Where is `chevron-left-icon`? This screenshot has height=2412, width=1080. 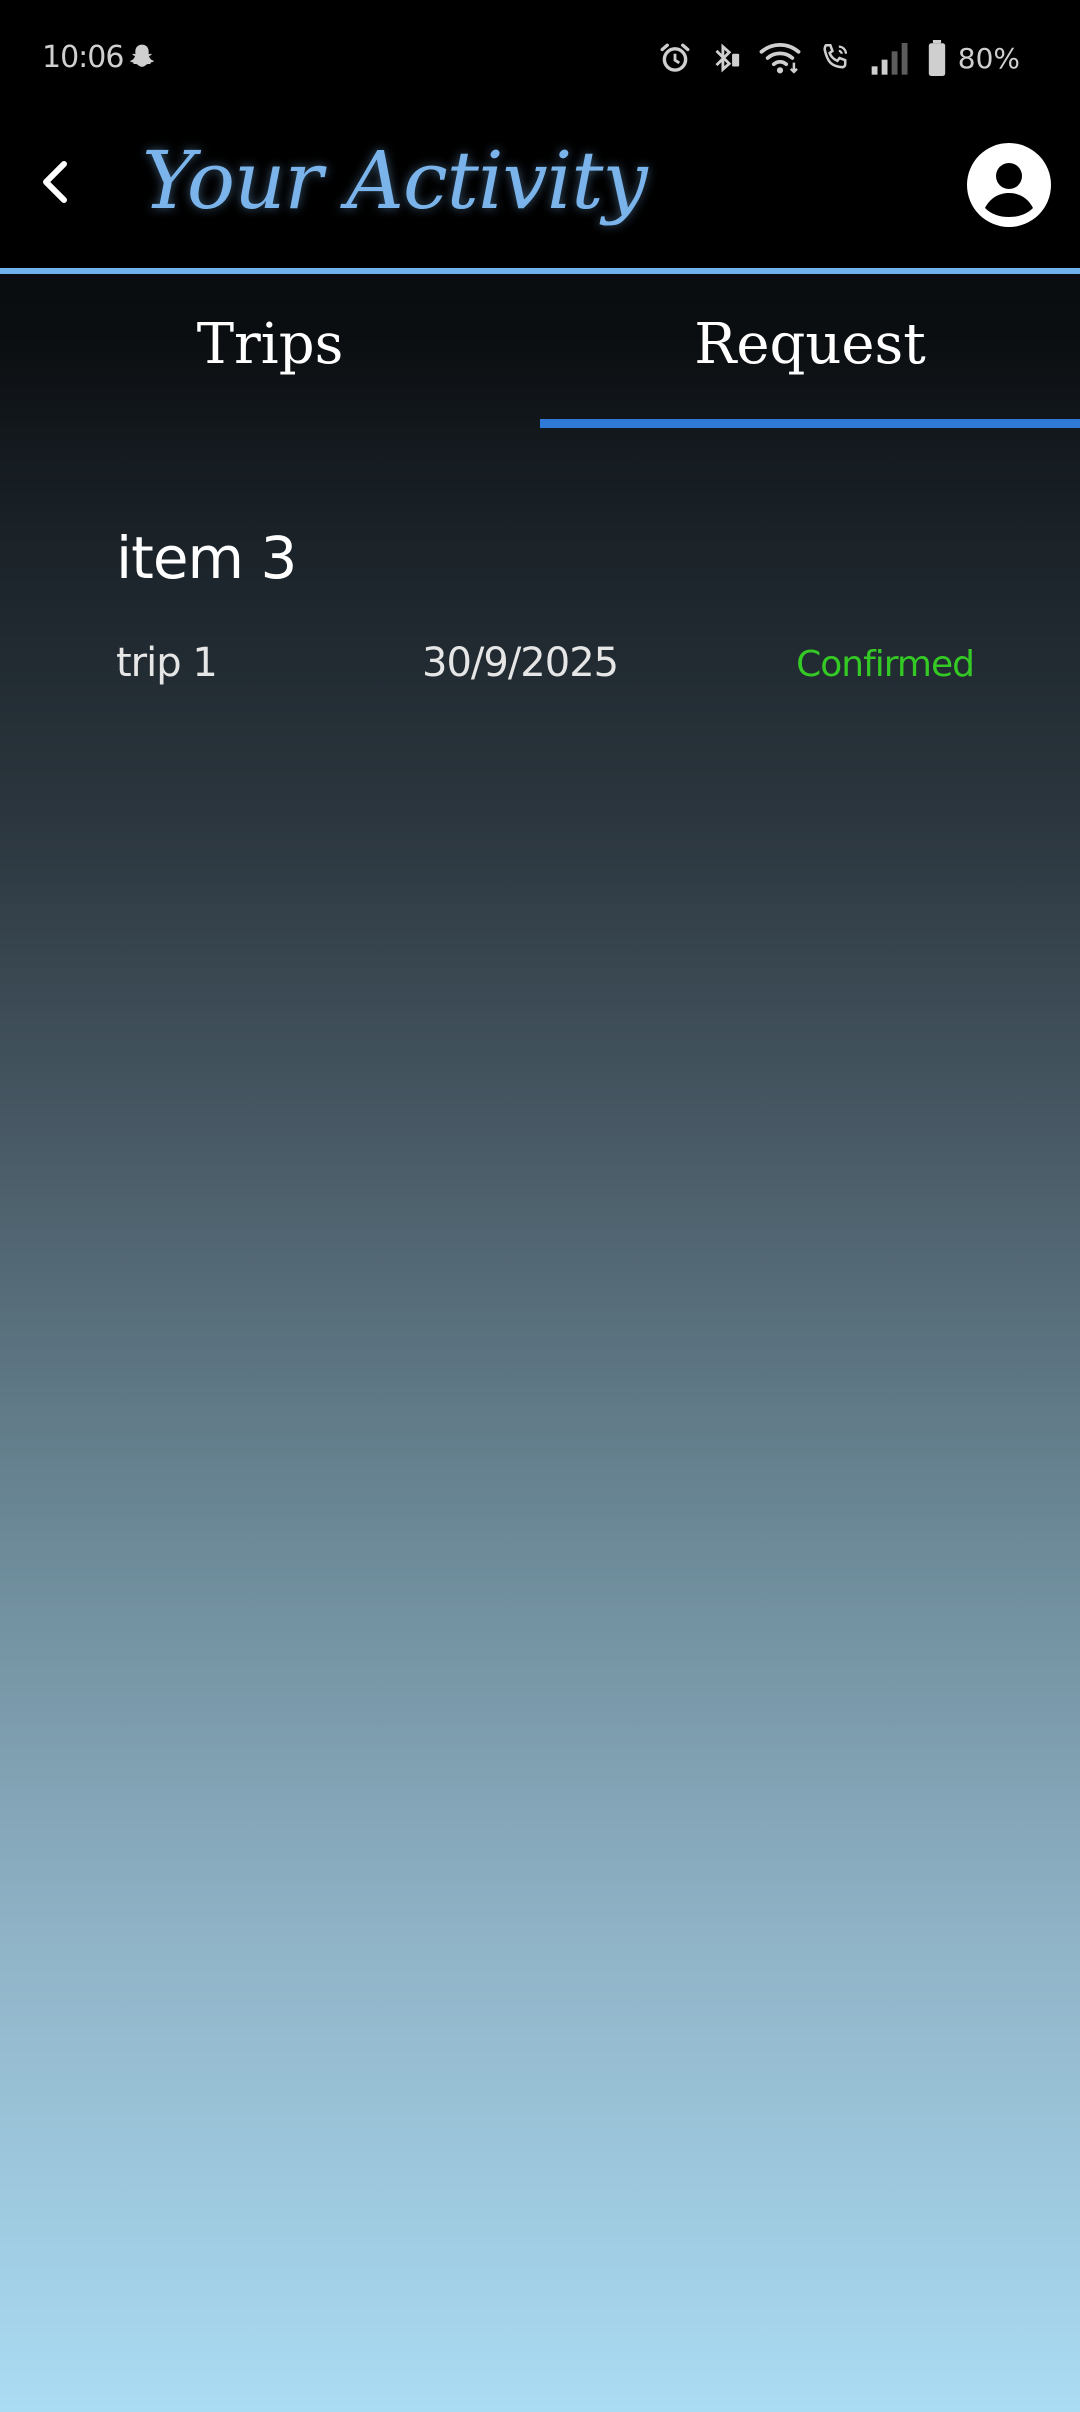 chevron-left-icon is located at coordinates (55, 182).